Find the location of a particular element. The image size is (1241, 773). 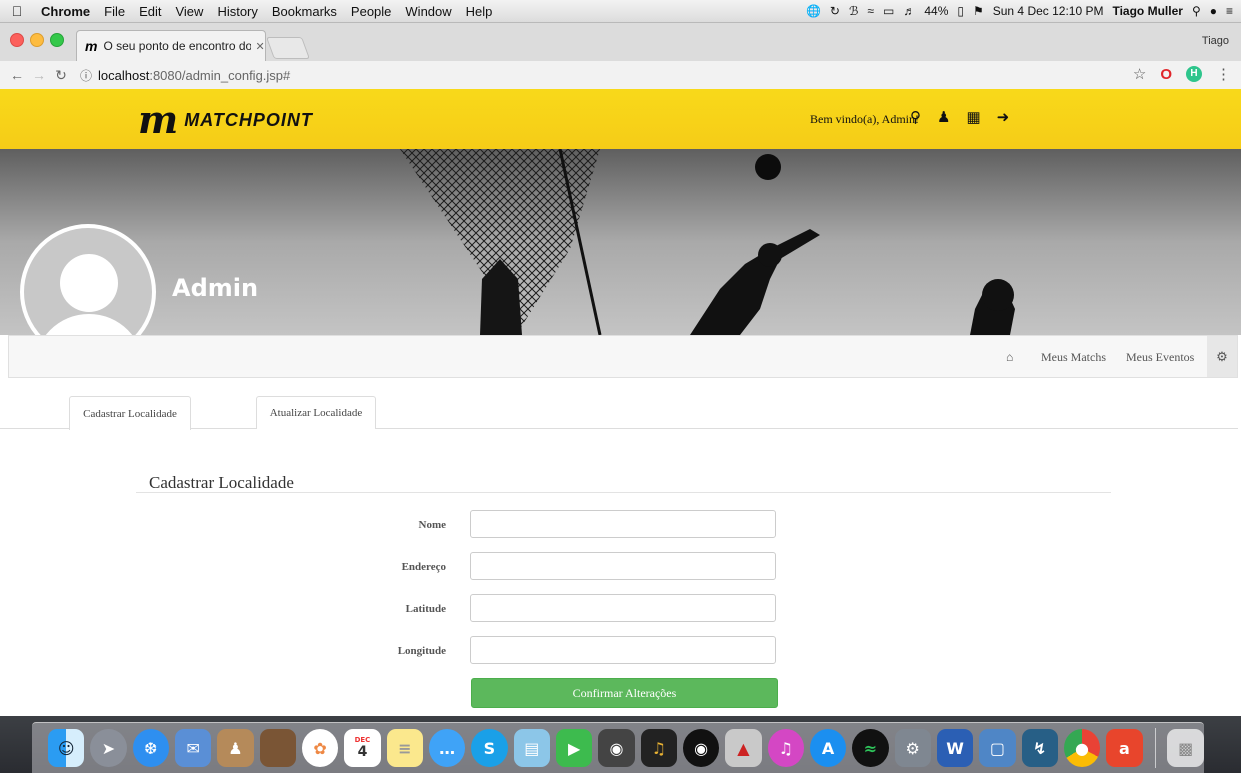

longitude-input is located at coordinates (623, 650).